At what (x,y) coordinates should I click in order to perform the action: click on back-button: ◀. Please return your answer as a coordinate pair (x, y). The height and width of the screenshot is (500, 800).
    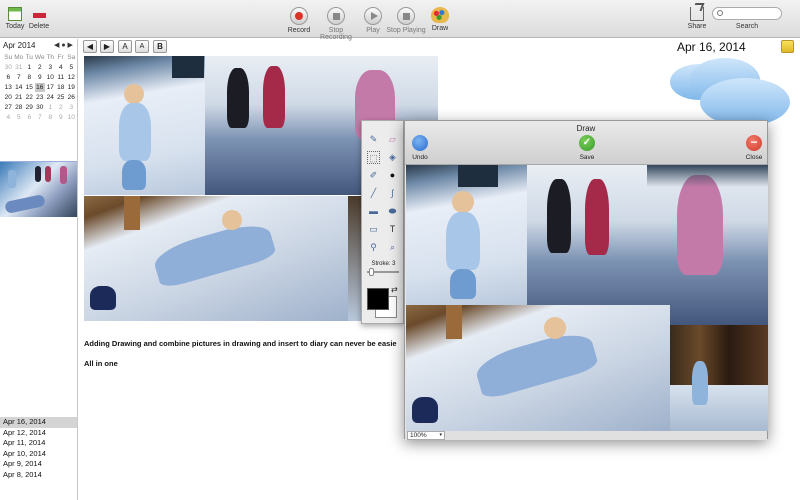
    Looking at the image, I should click on (90, 46).